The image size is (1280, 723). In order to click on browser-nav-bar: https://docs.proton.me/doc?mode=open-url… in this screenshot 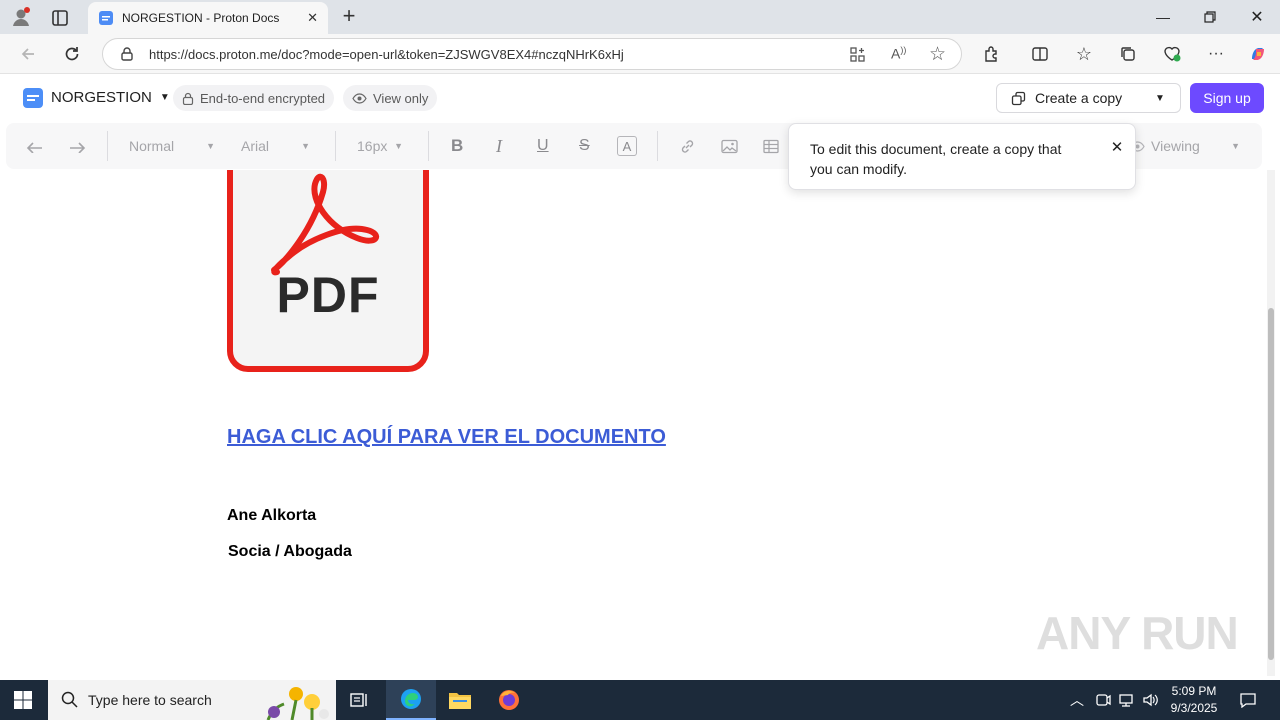, I will do `click(640, 54)`.